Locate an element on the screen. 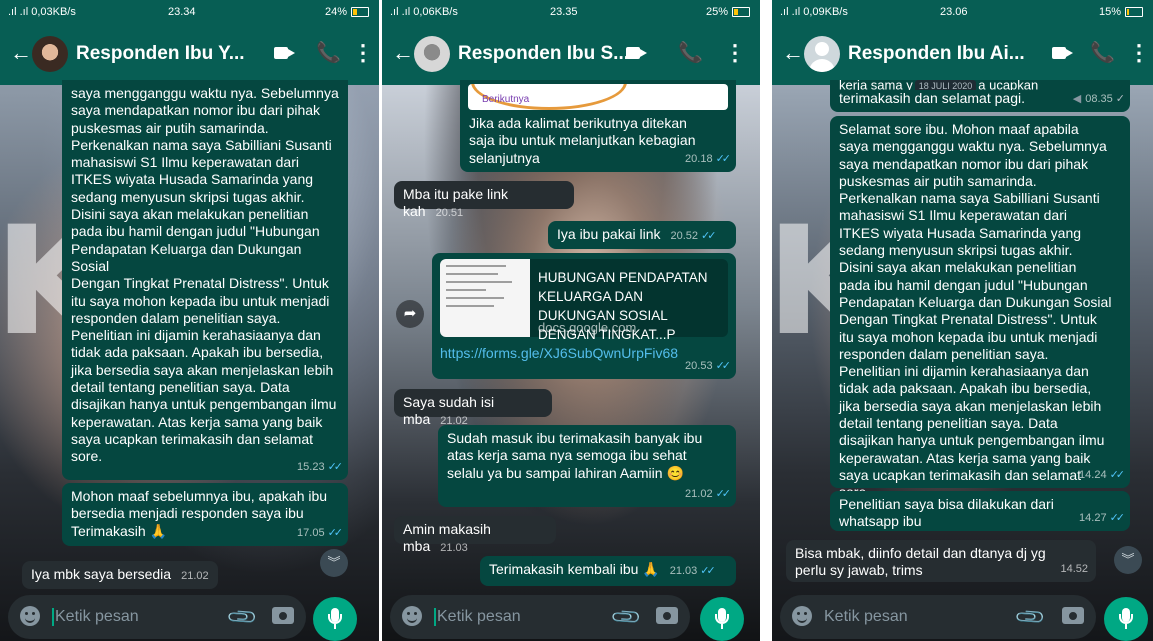 The image size is (1153, 641). message-text-top: kerja sama y 18 JULI 2020 a ucapkan is located at coordinates (980, 85).